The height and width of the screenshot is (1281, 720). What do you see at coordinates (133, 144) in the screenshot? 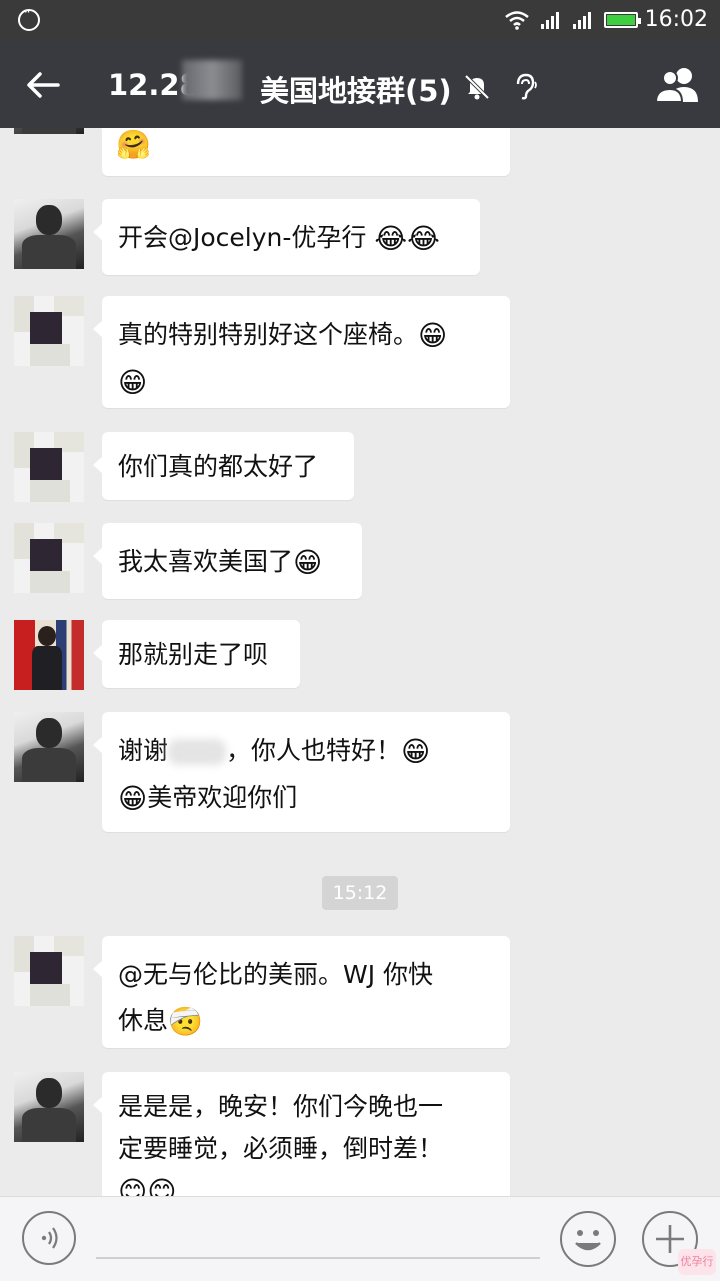
I see `hug-emoji-icon: 🤗` at bounding box center [133, 144].